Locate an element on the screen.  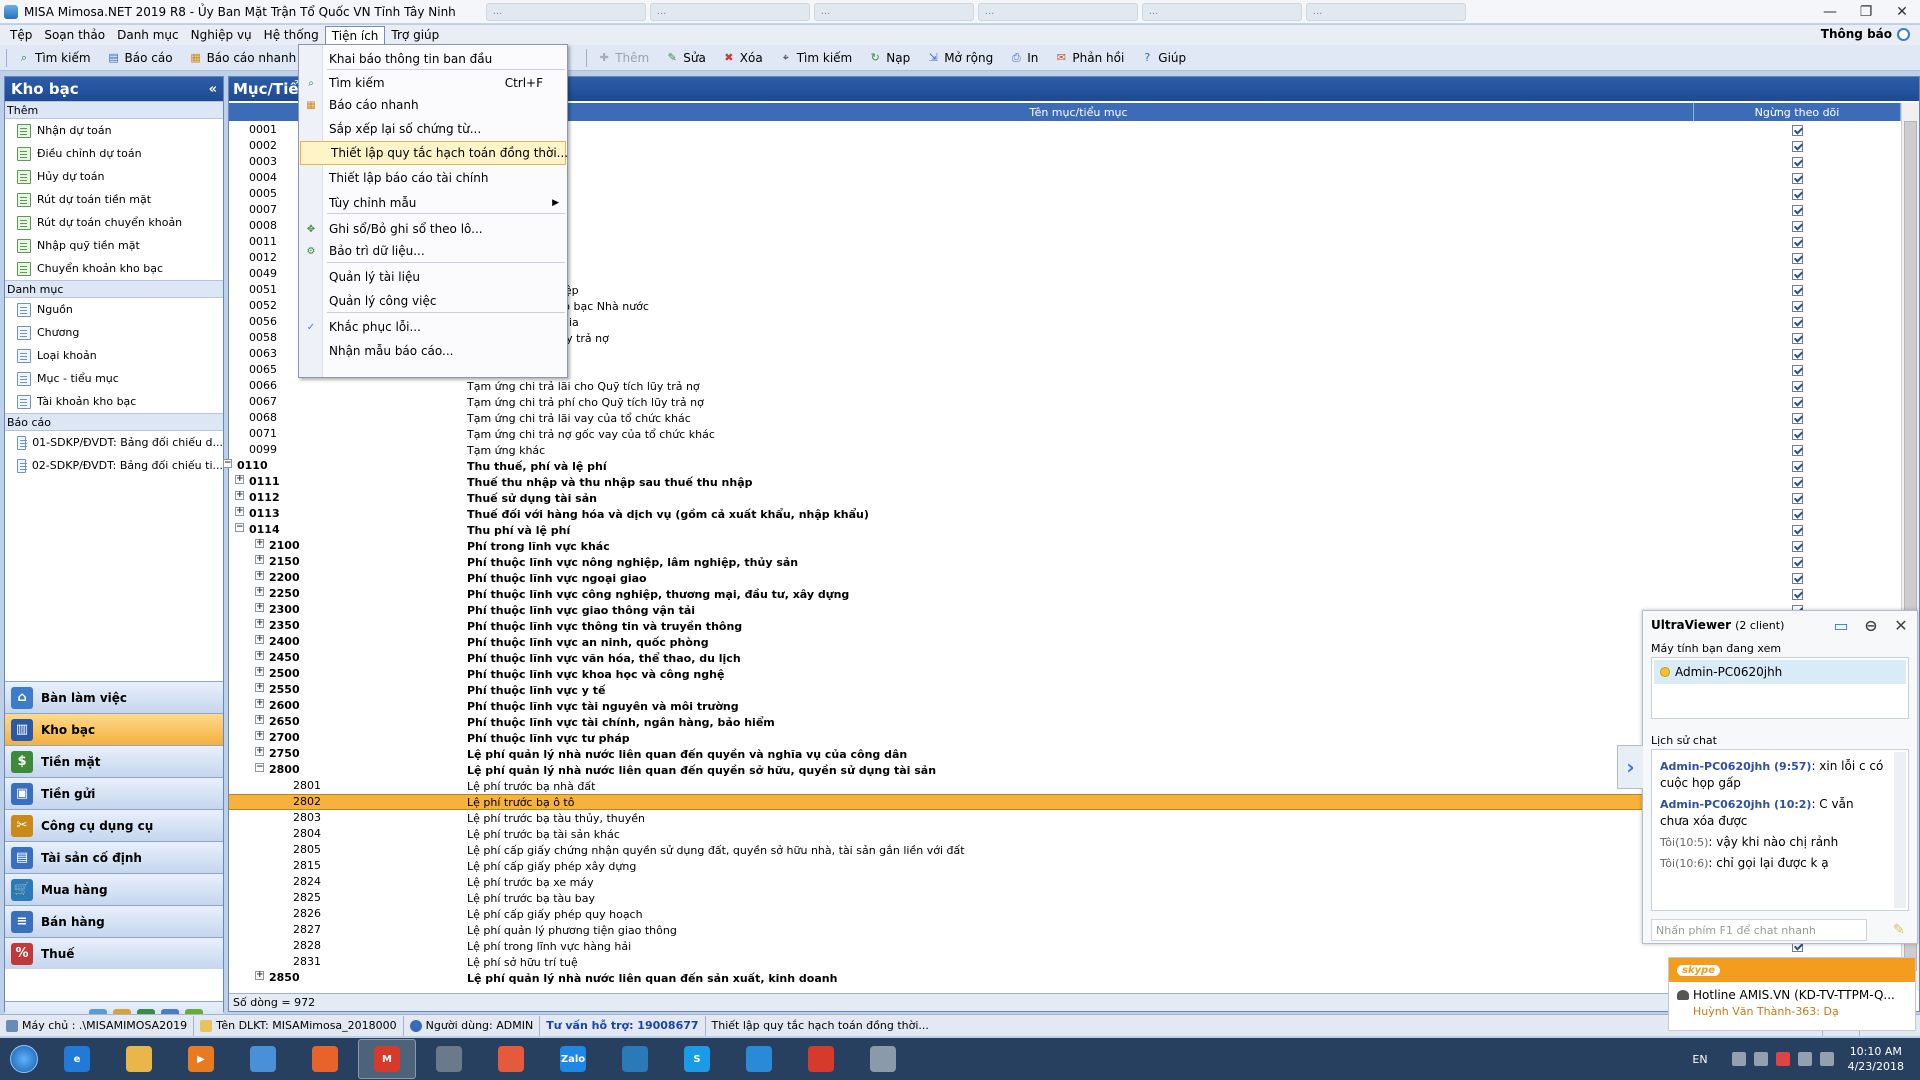
taskbar-skype: S is located at coordinates (697, 1059).